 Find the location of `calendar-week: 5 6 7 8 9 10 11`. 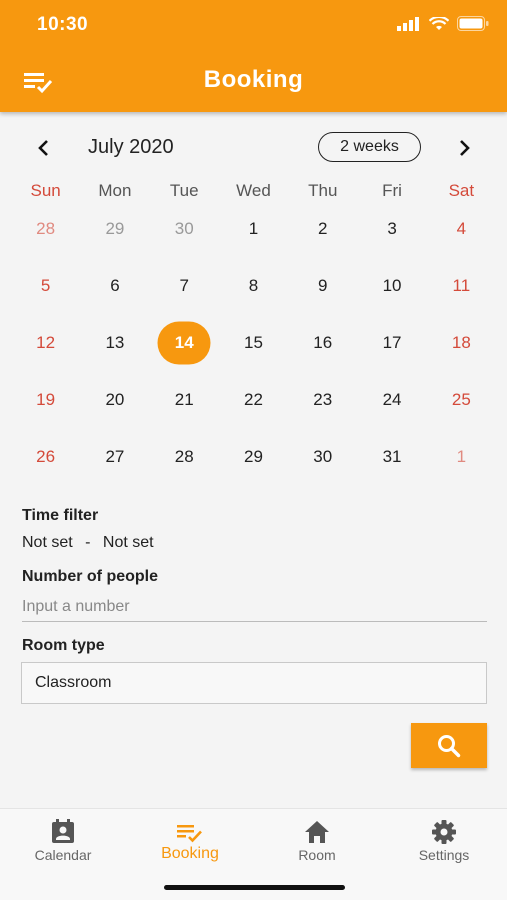

calendar-week: 5 6 7 8 9 10 11 is located at coordinates (253, 285).